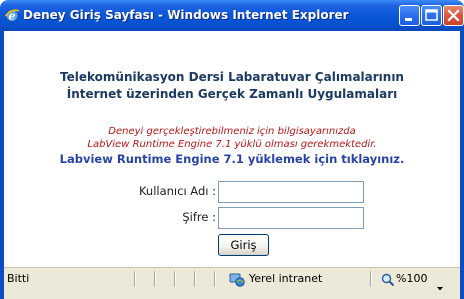  What do you see at coordinates (440, 284) in the screenshot?
I see `chevron-down-icon` at bounding box center [440, 284].